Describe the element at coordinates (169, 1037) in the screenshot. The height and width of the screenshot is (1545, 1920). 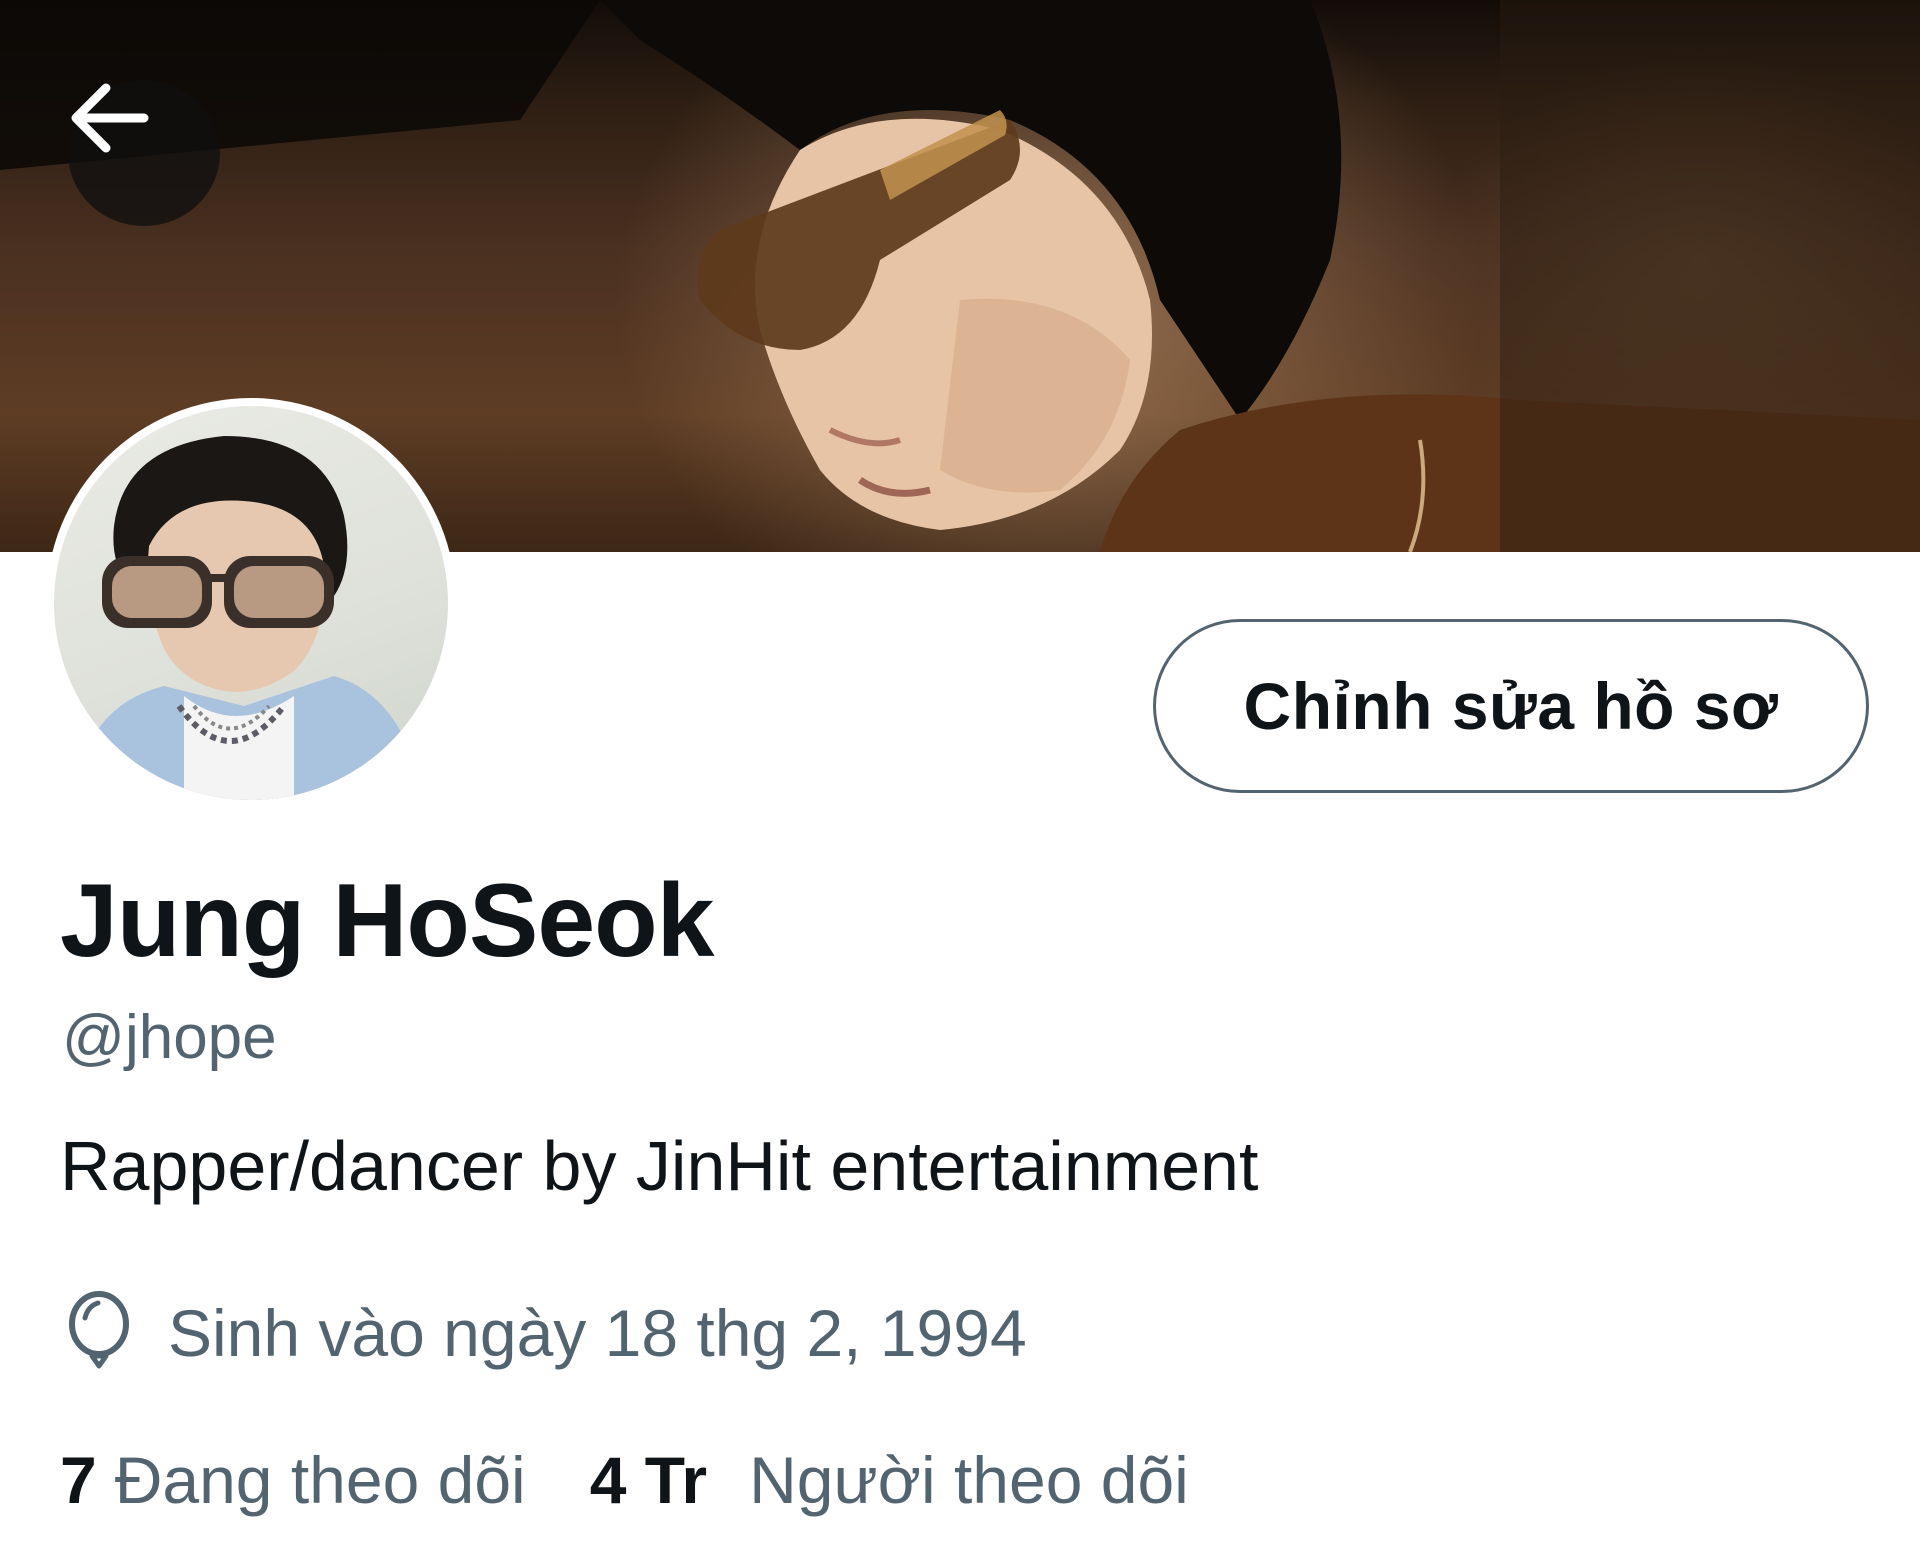
I see `user-handle: @jhope` at that location.